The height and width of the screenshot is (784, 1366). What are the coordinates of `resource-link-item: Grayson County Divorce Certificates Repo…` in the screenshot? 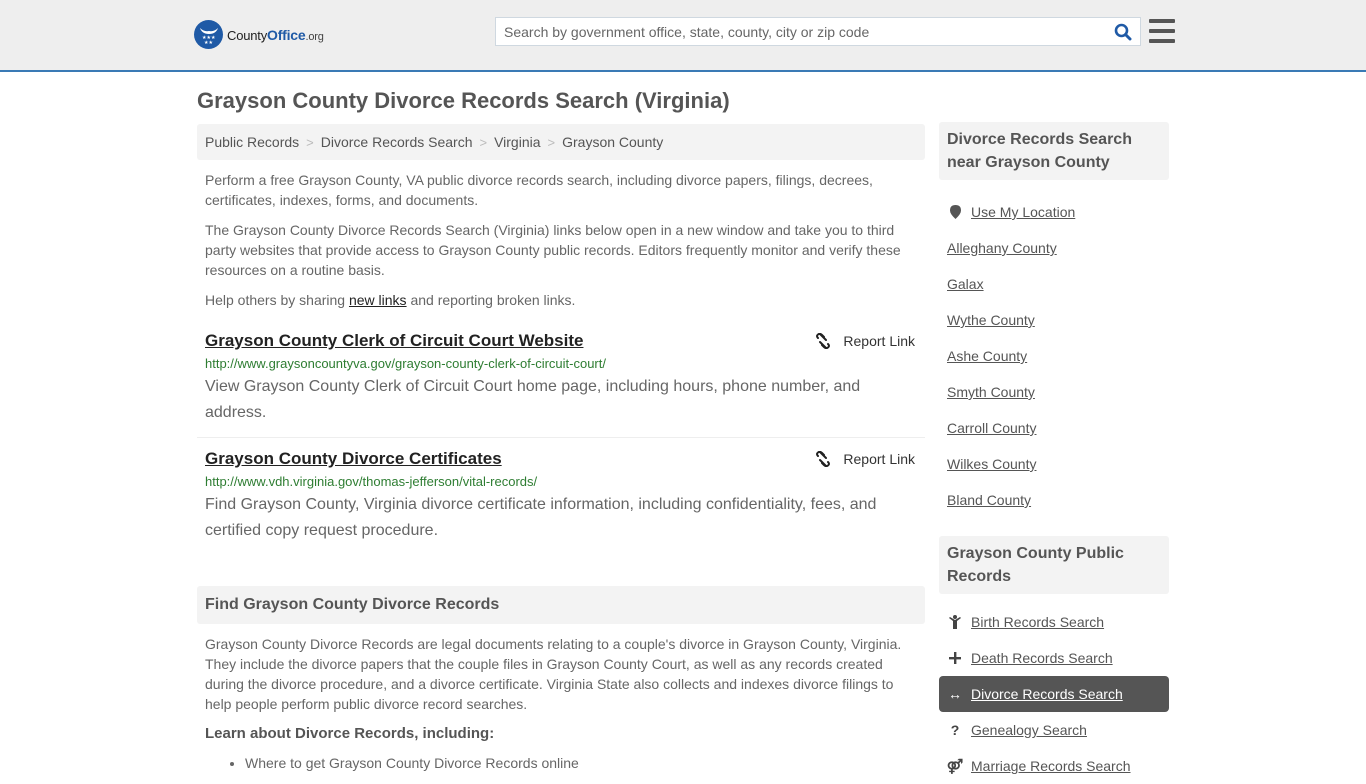 It's located at (561, 496).